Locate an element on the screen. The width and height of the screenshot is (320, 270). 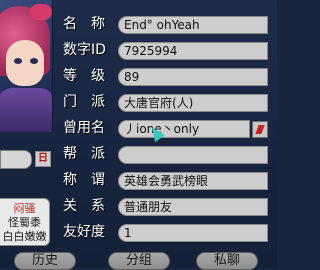
dropdown-mark is located at coordinates (260, 129).